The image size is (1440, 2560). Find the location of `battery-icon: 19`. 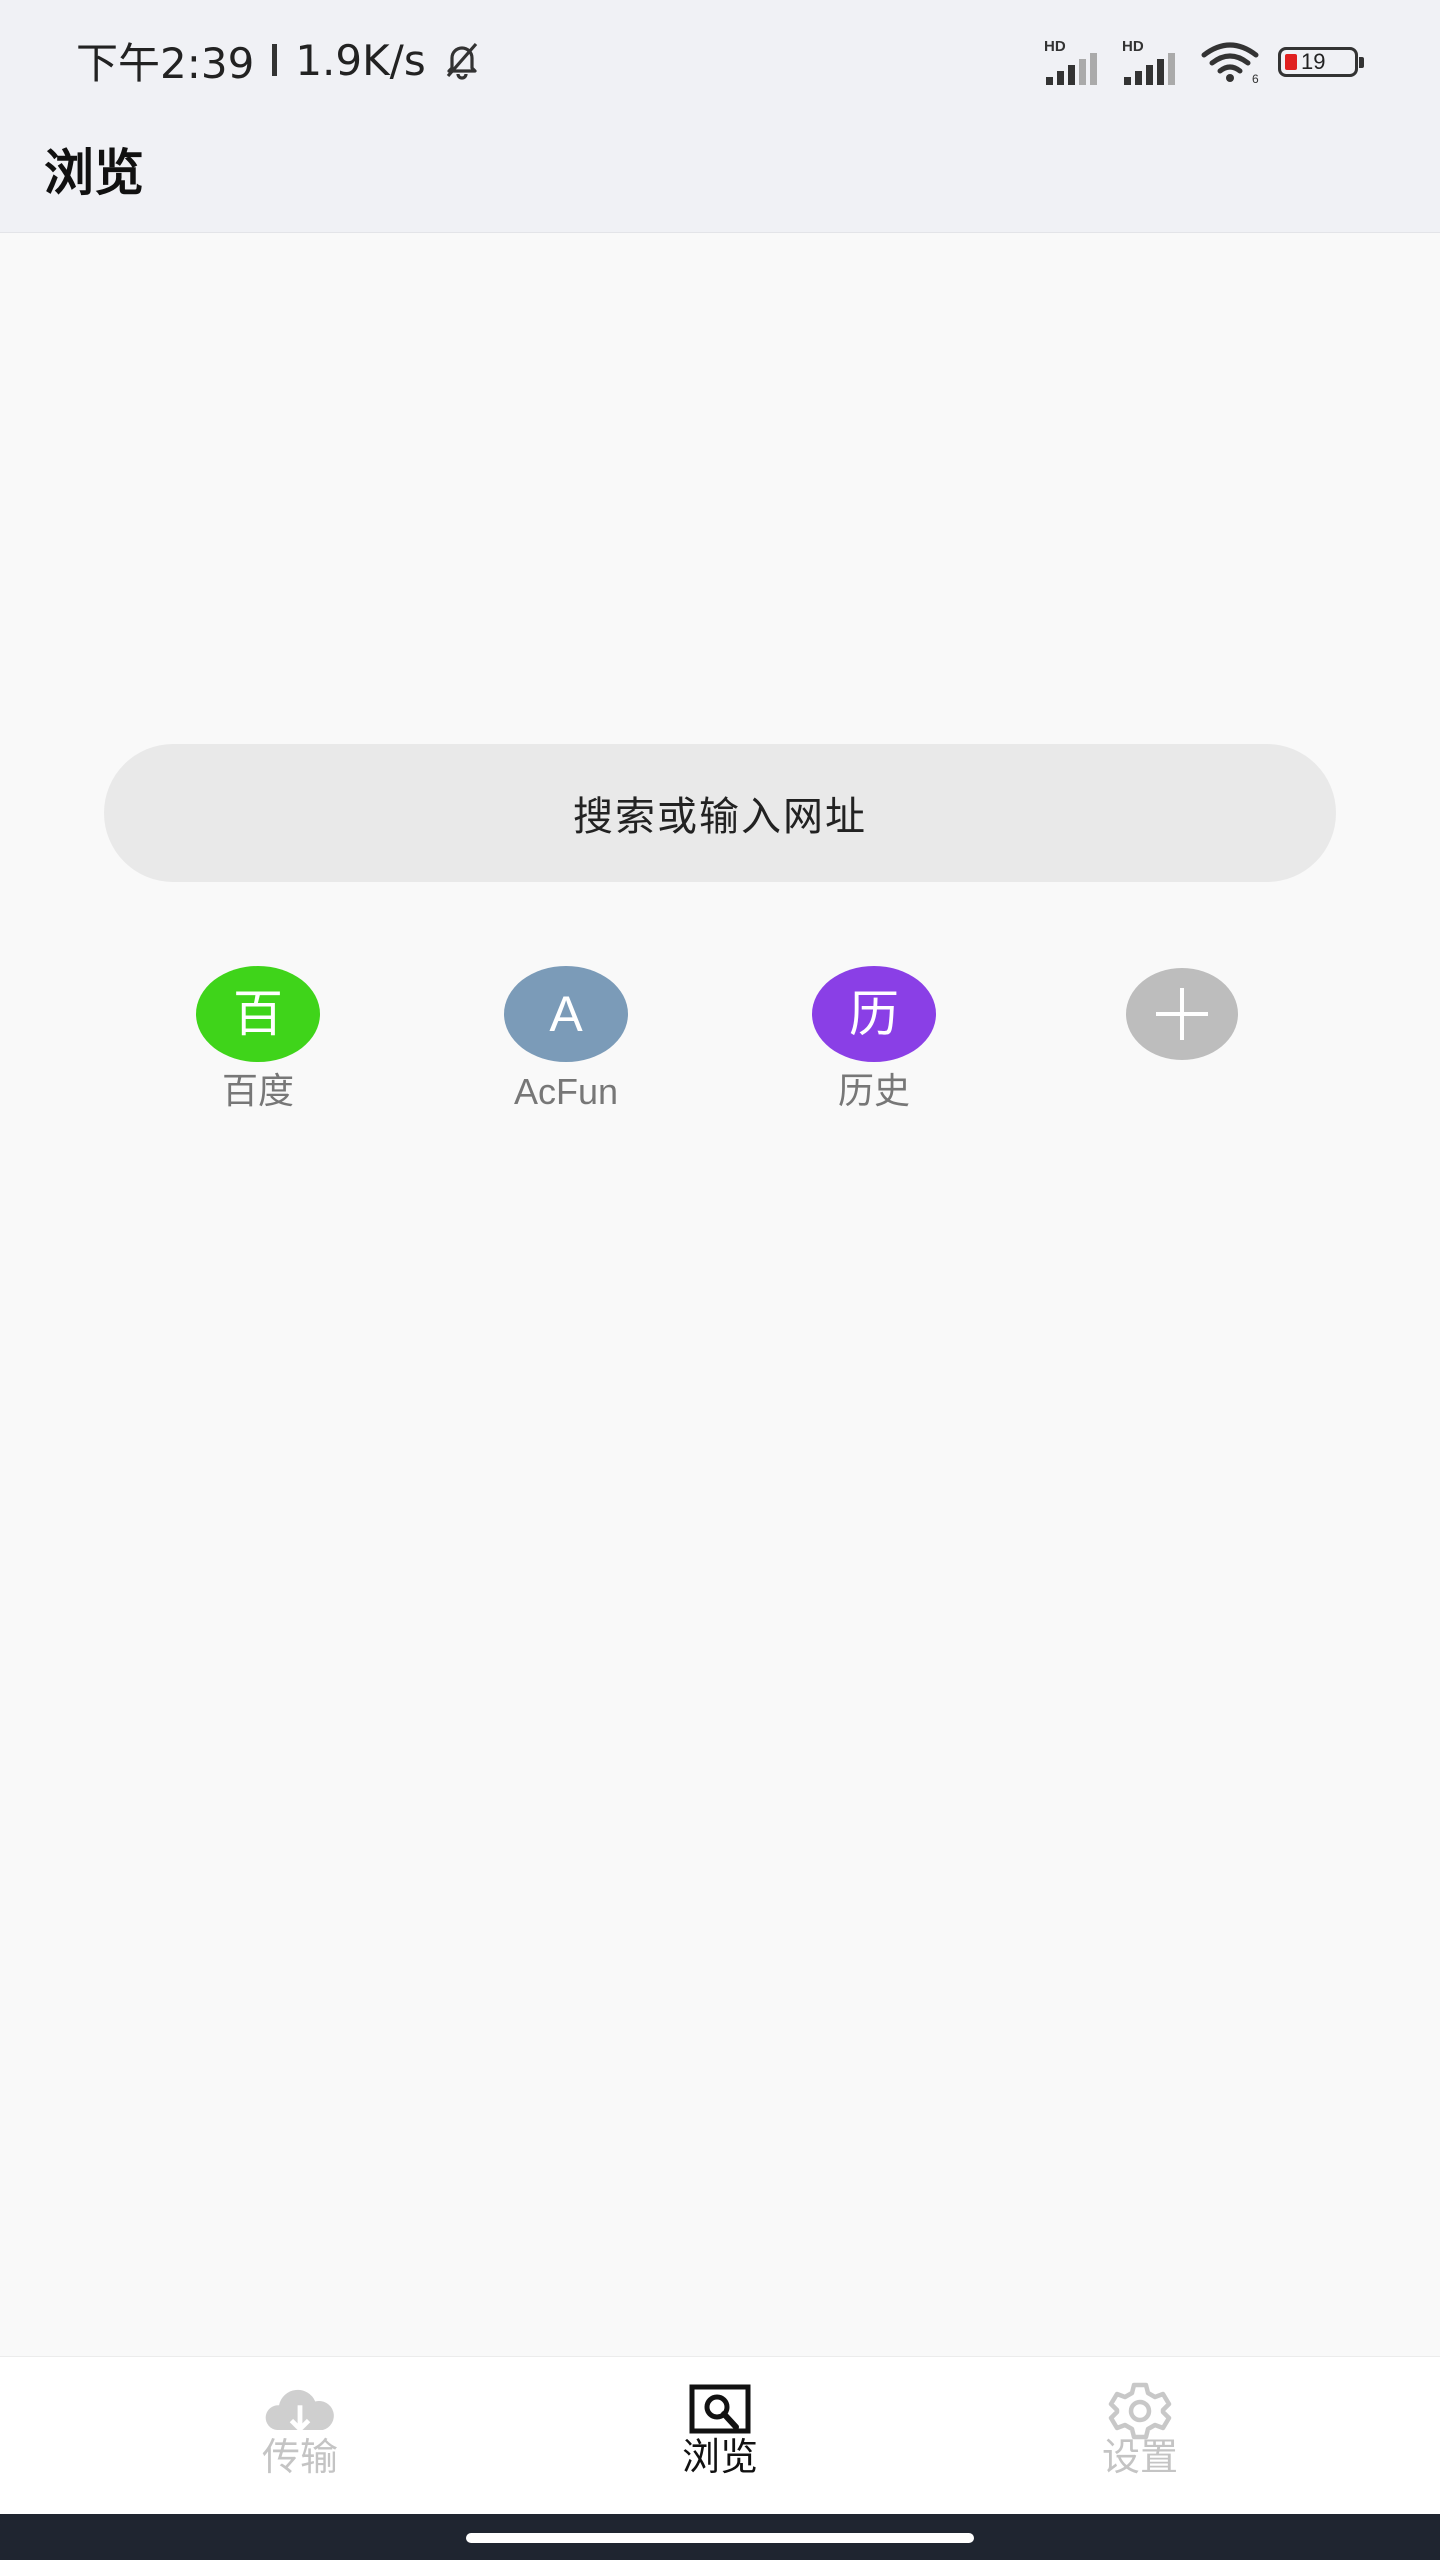

battery-icon: 19 is located at coordinates (1321, 62).